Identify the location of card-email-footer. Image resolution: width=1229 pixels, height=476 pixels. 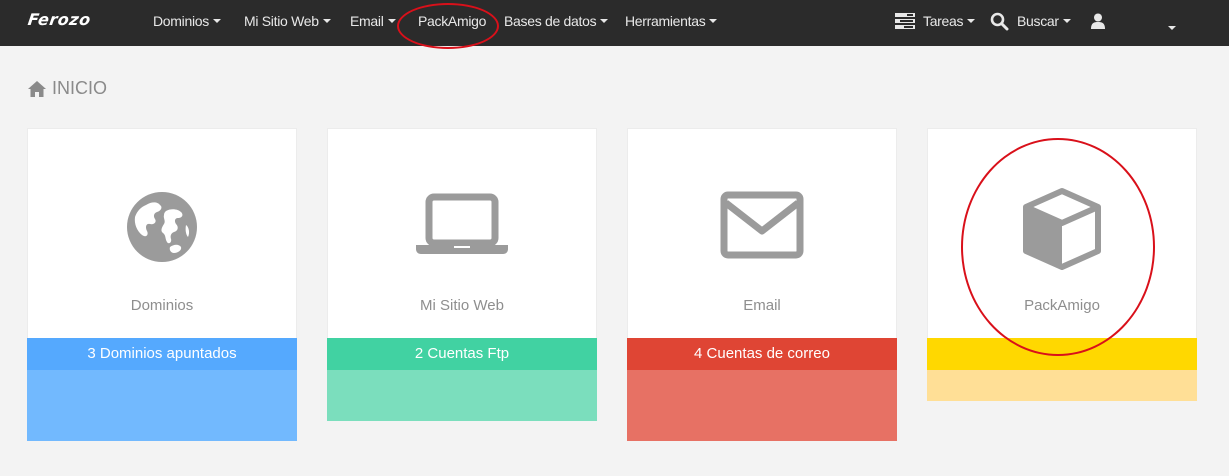
(762, 405).